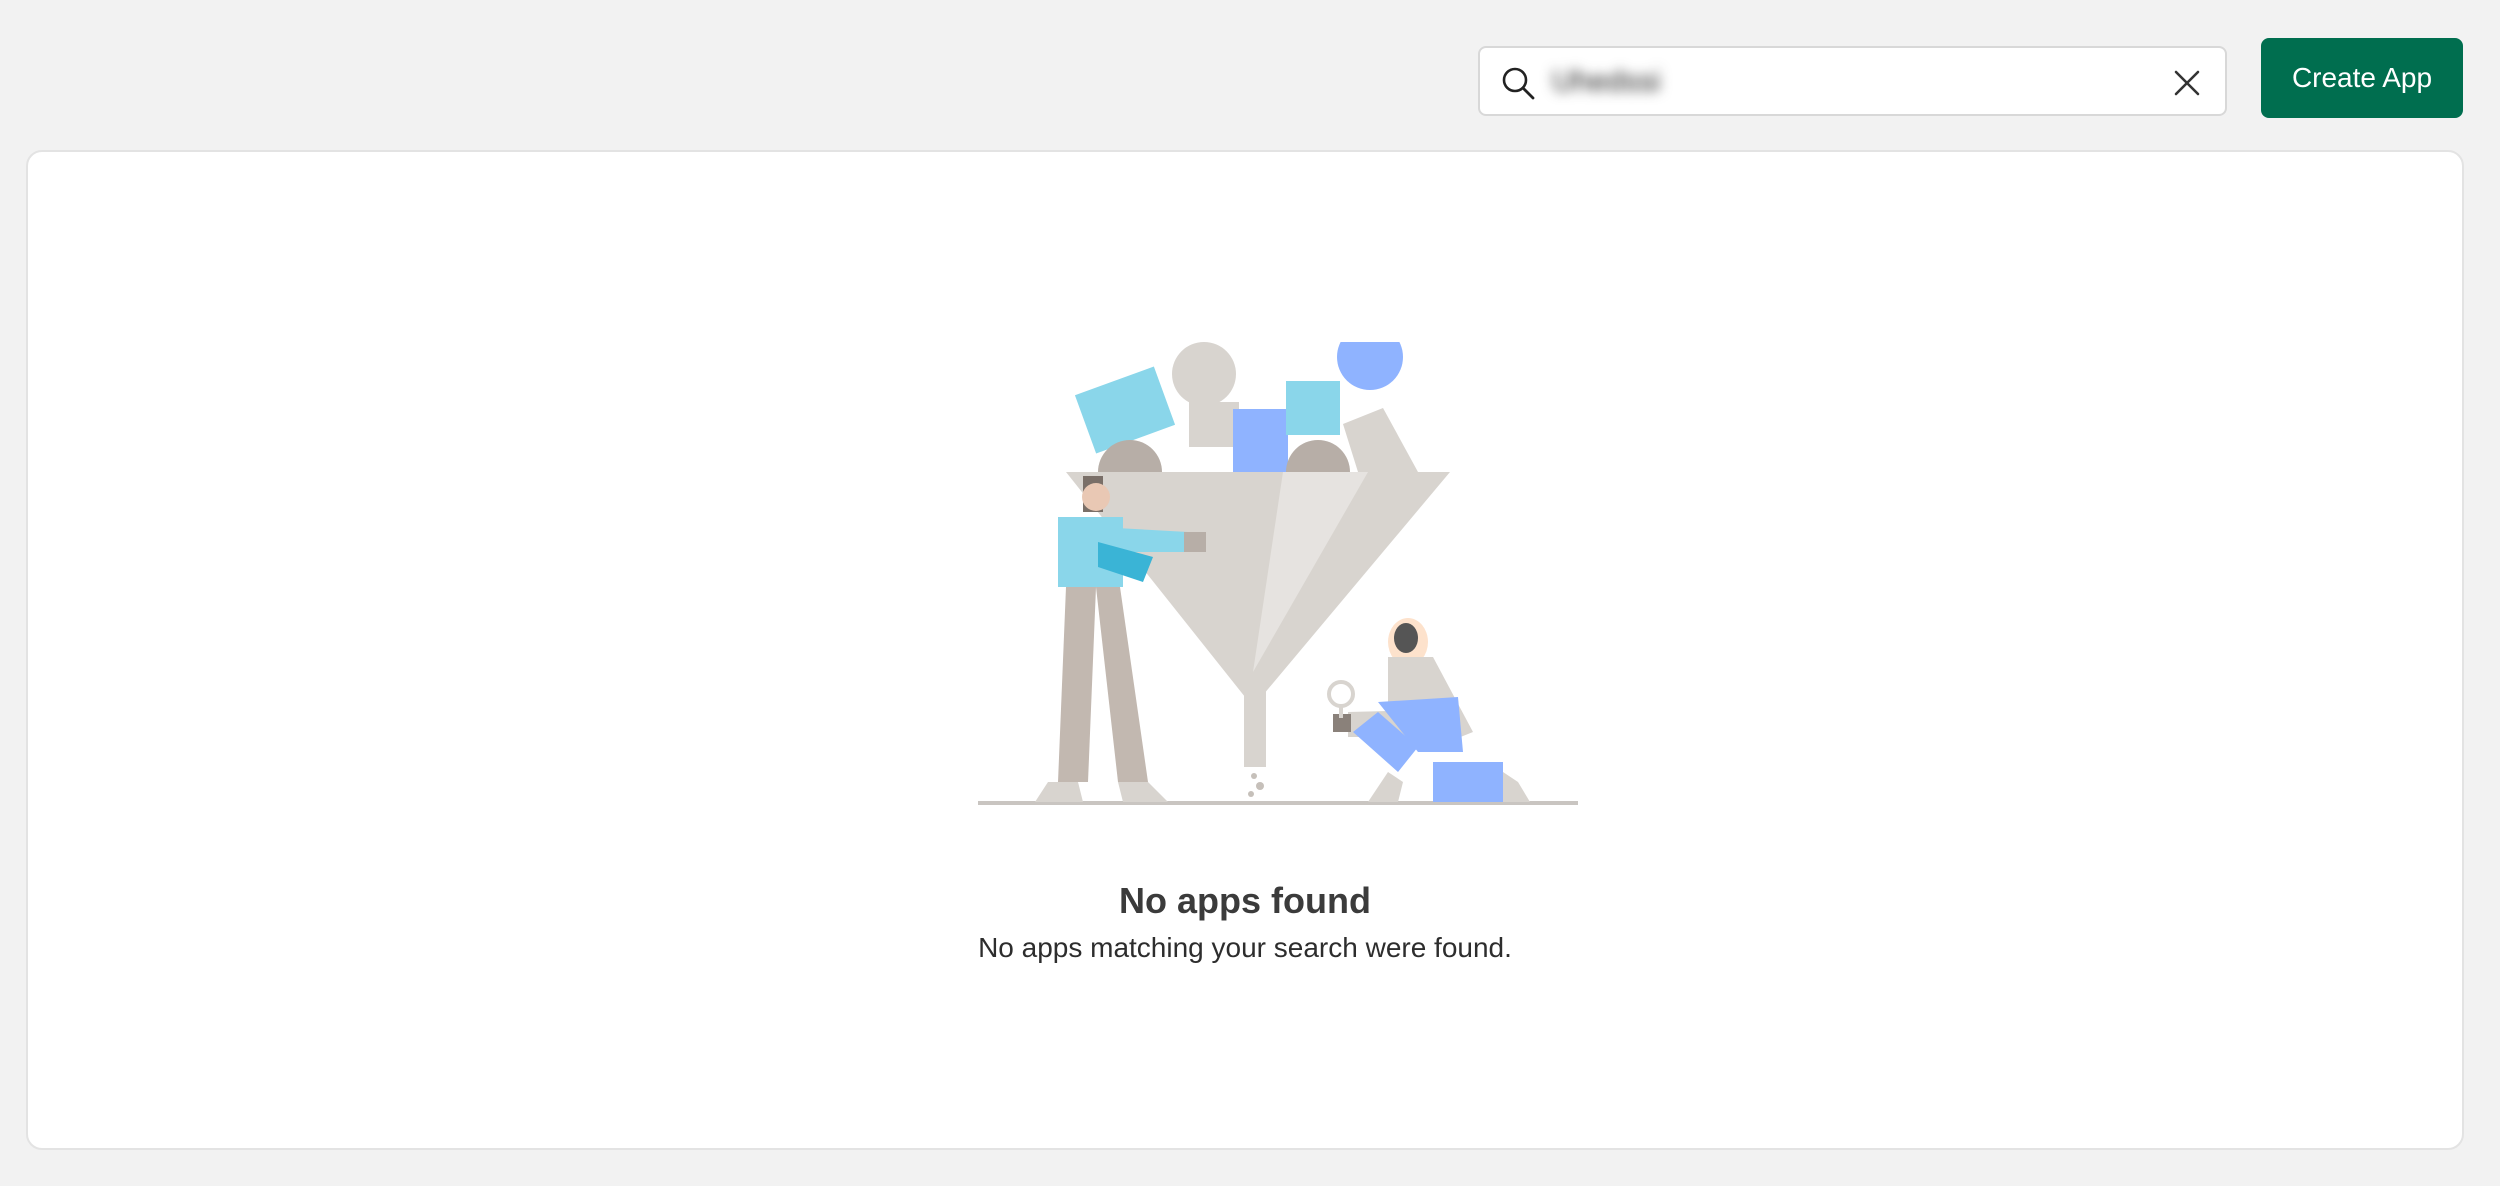 This screenshot has width=2500, height=1186. What do you see at coordinates (1250, 75) in the screenshot?
I see `top-toolbar: Create App` at bounding box center [1250, 75].